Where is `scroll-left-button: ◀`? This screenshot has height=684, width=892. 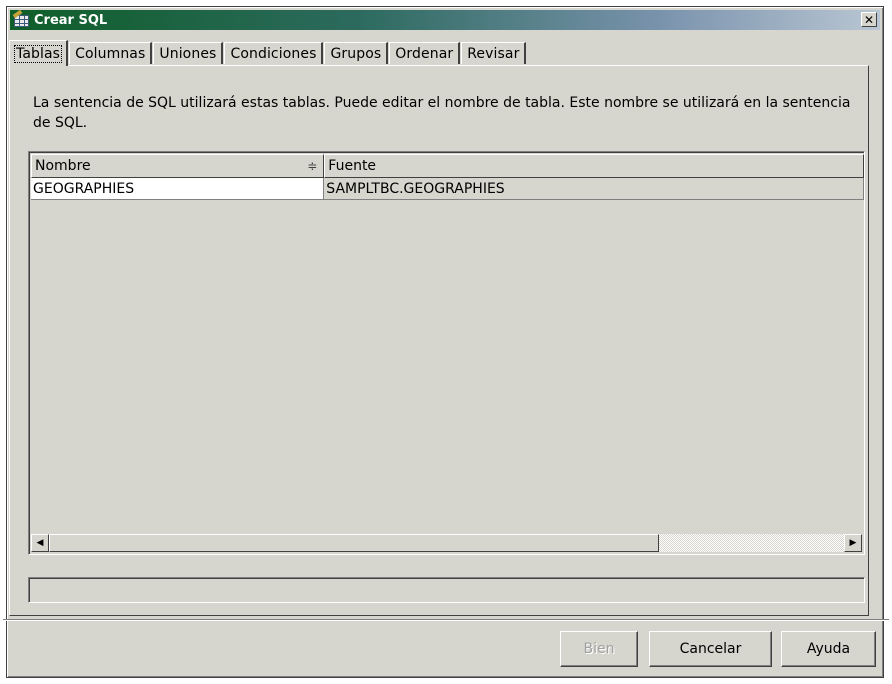 scroll-left-button: ◀ is located at coordinates (40, 543).